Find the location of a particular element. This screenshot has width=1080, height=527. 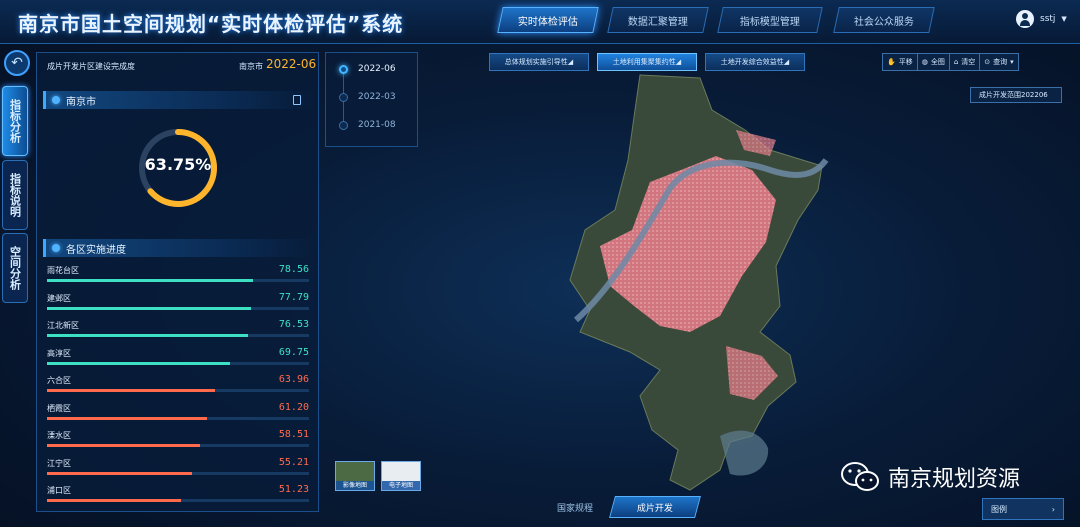

tab-national-rules: 国家规程 is located at coordinates (575, 507).